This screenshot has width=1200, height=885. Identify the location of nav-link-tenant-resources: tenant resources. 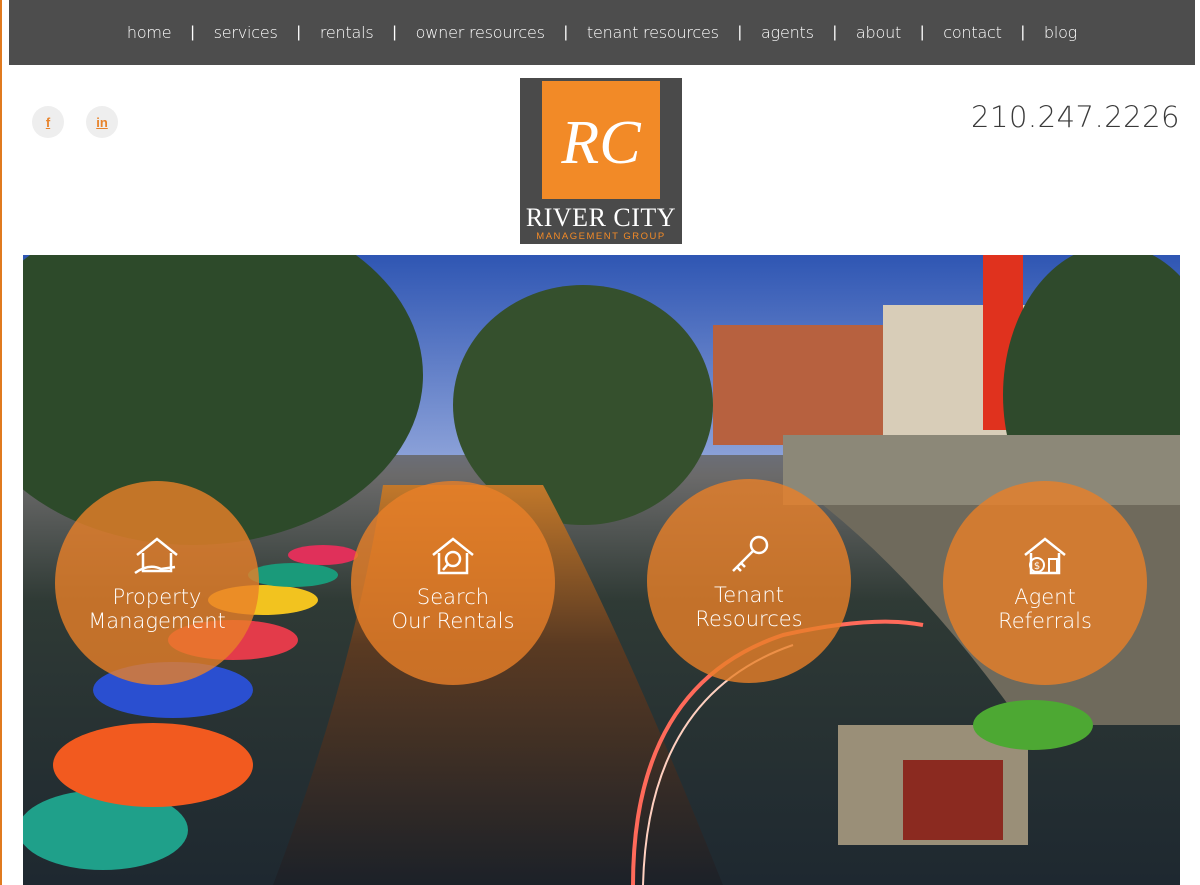
(653, 32).